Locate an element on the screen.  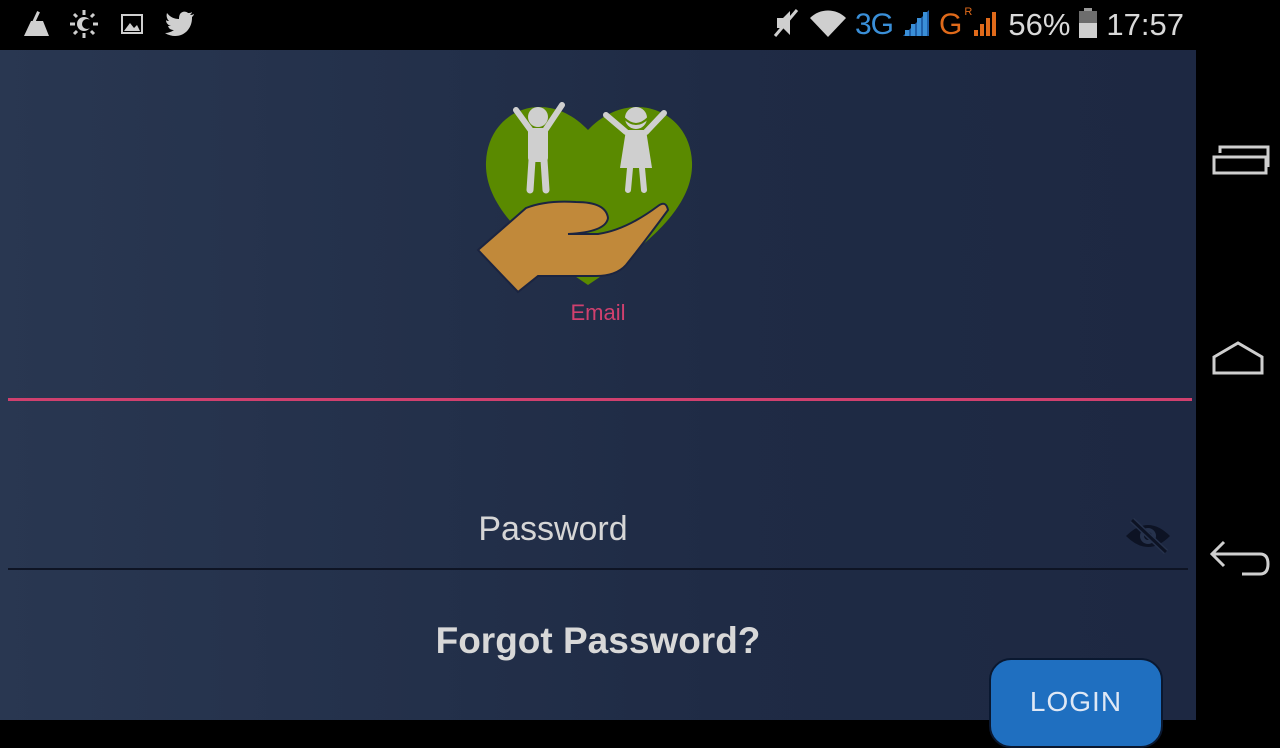
signal-icon-3g is located at coordinates (916, 25).